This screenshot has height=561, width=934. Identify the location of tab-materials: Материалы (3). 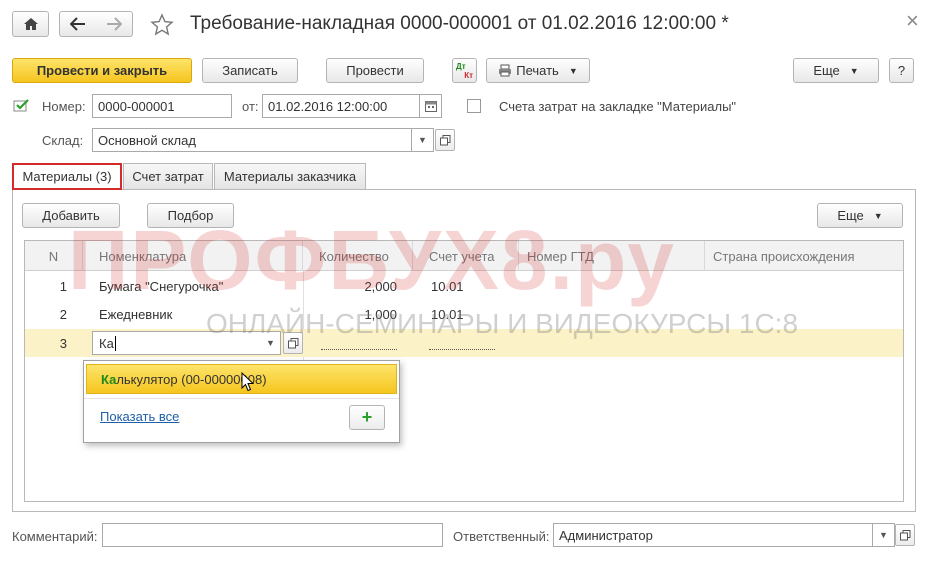
(67, 176).